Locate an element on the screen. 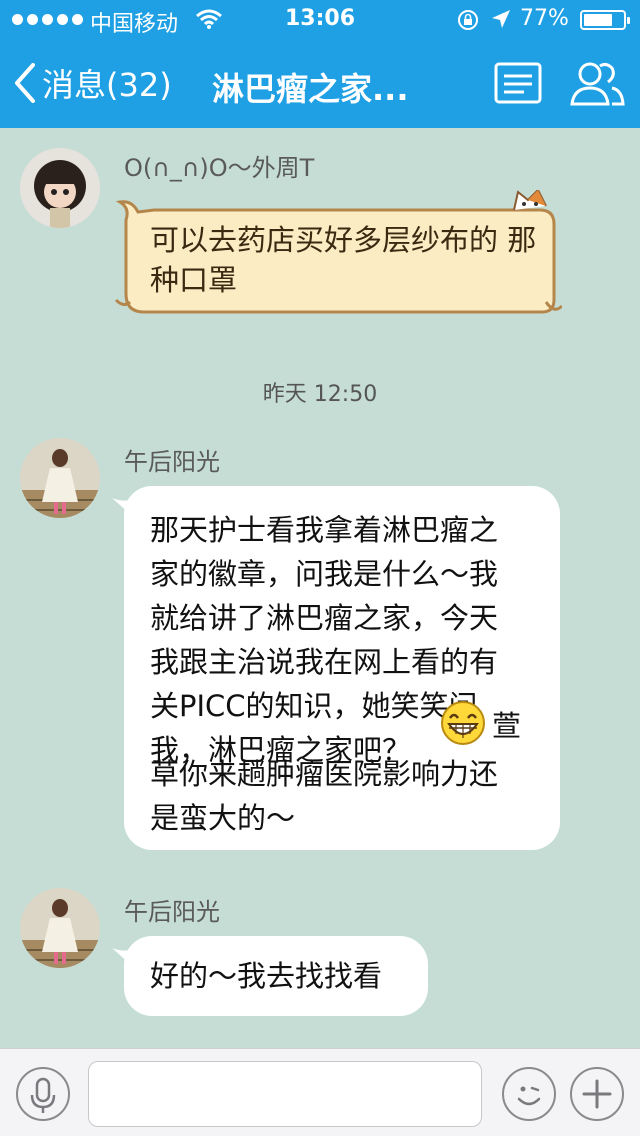 The width and height of the screenshot is (640, 1136). emoji-face-icon is located at coordinates (529, 1096).